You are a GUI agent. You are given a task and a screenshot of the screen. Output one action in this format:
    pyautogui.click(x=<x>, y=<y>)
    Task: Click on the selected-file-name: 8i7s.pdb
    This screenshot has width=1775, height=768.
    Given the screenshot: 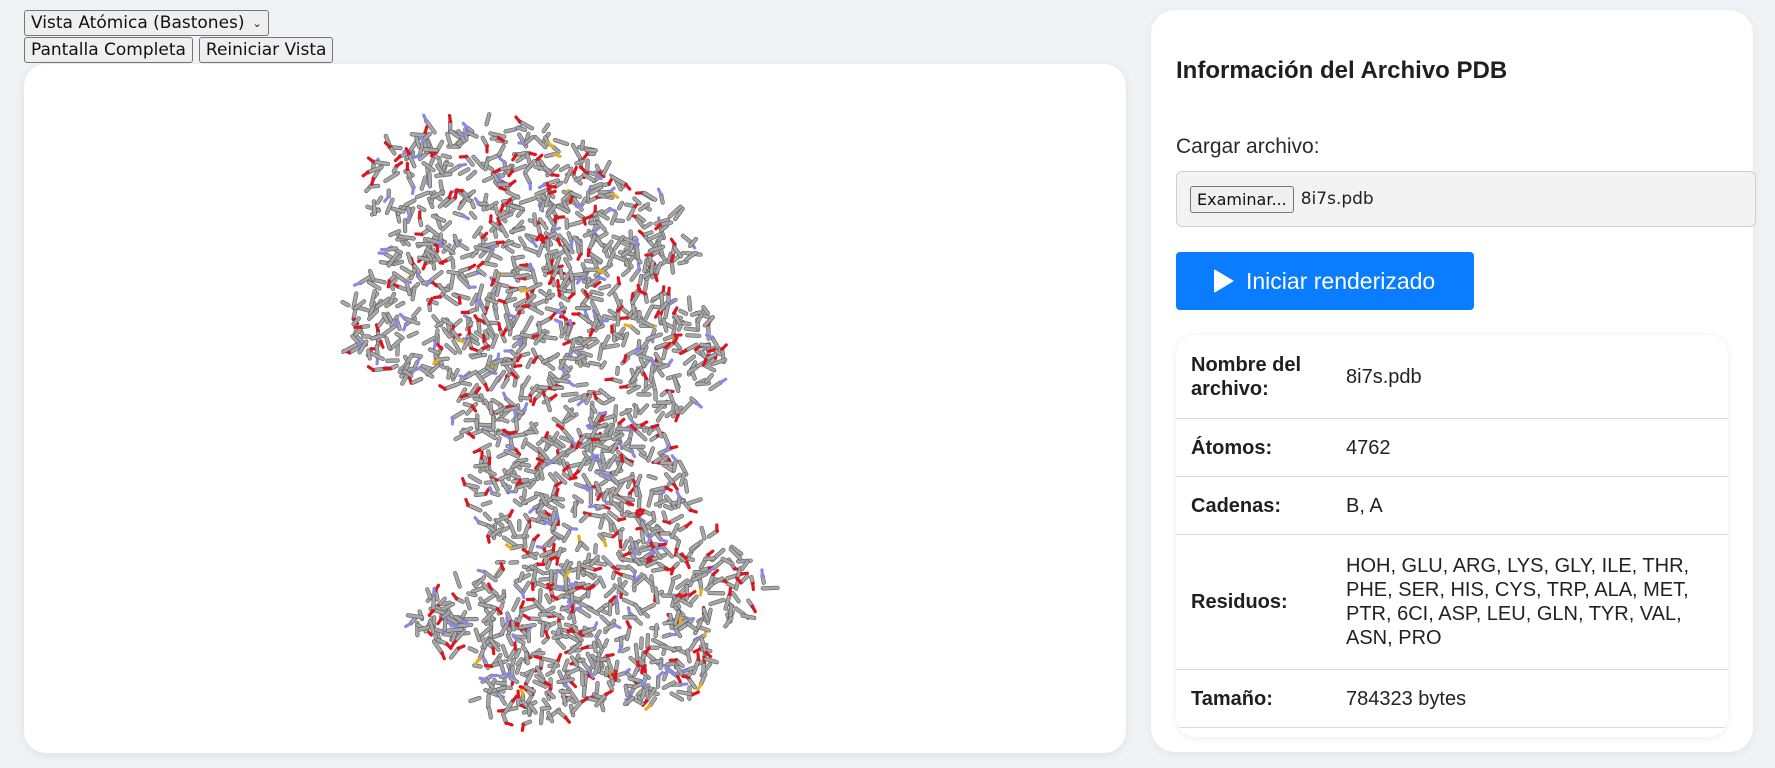 What is the action you would take?
    pyautogui.click(x=1337, y=199)
    